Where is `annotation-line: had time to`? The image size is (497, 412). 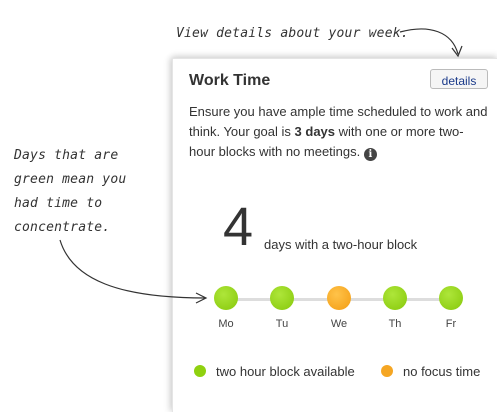
annotation-line: had time to is located at coordinates (58, 203).